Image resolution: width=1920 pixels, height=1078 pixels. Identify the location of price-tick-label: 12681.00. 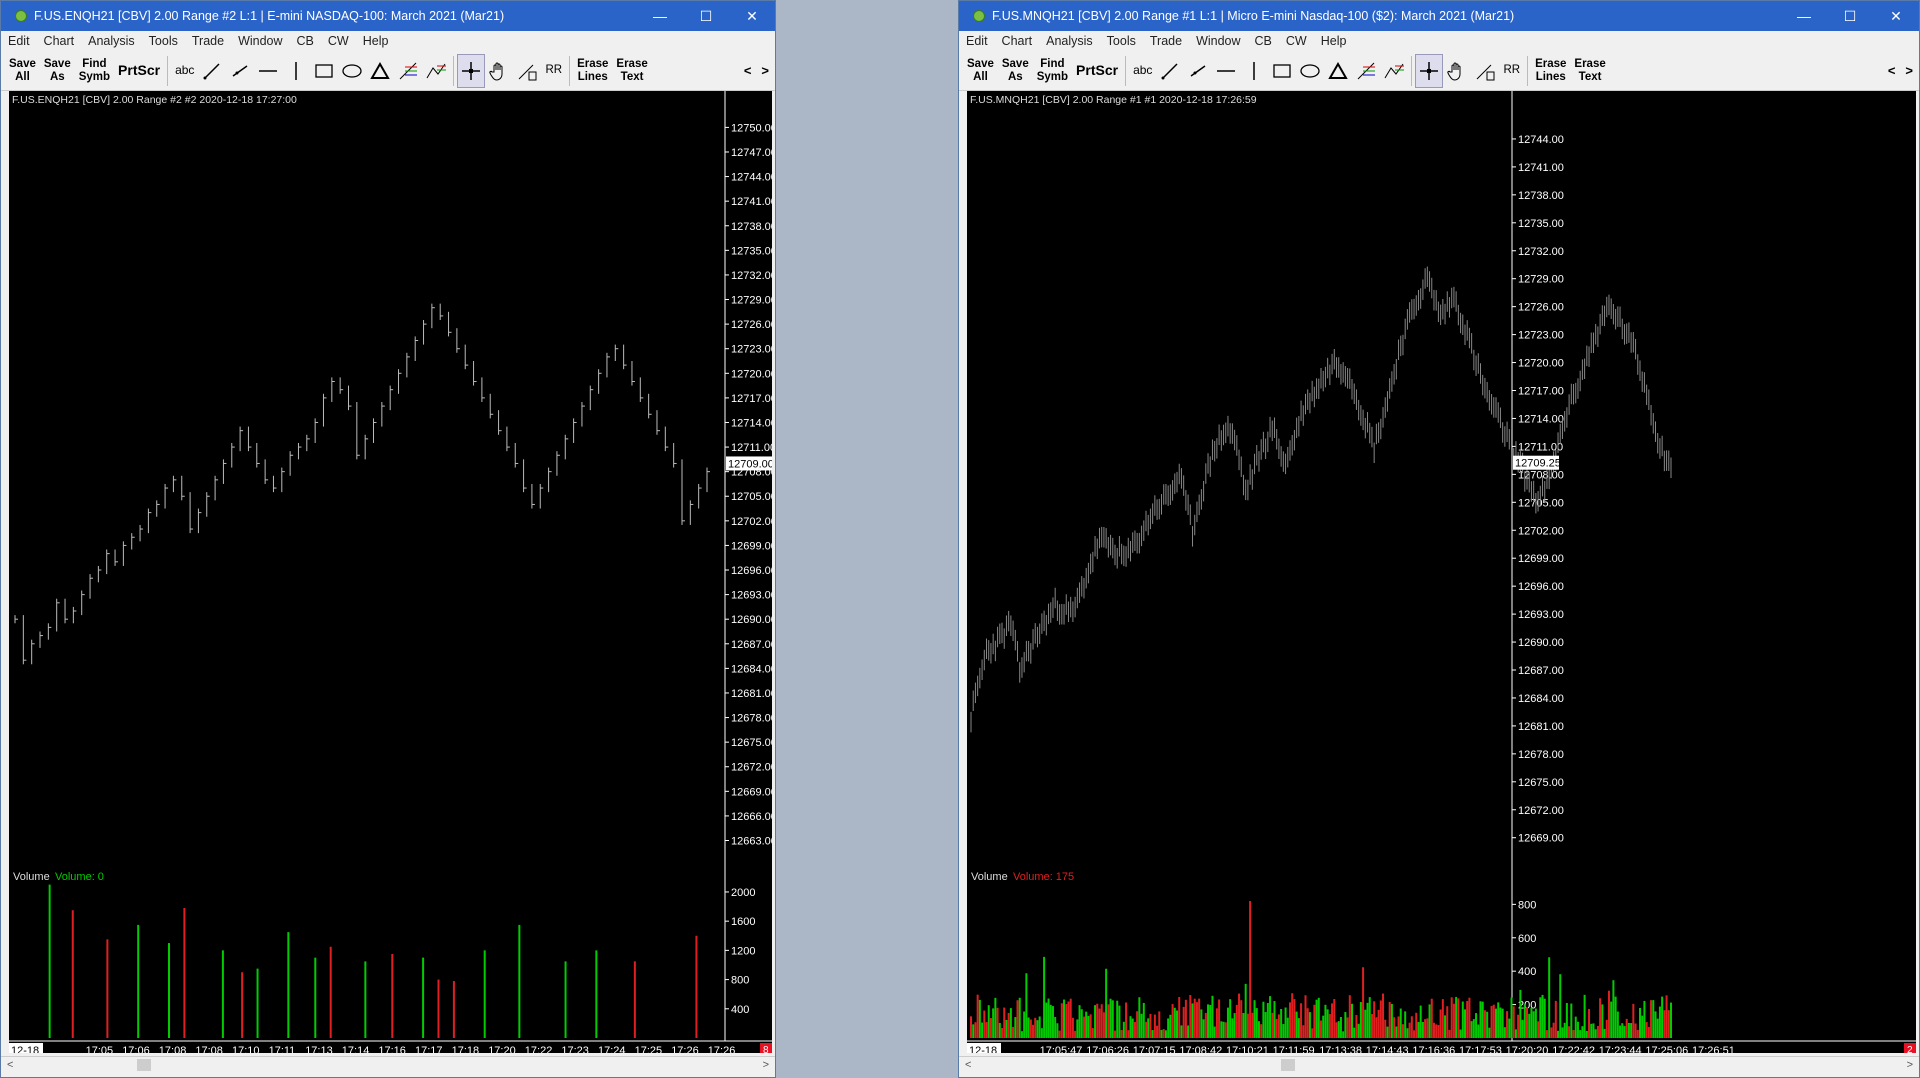
(751, 694).